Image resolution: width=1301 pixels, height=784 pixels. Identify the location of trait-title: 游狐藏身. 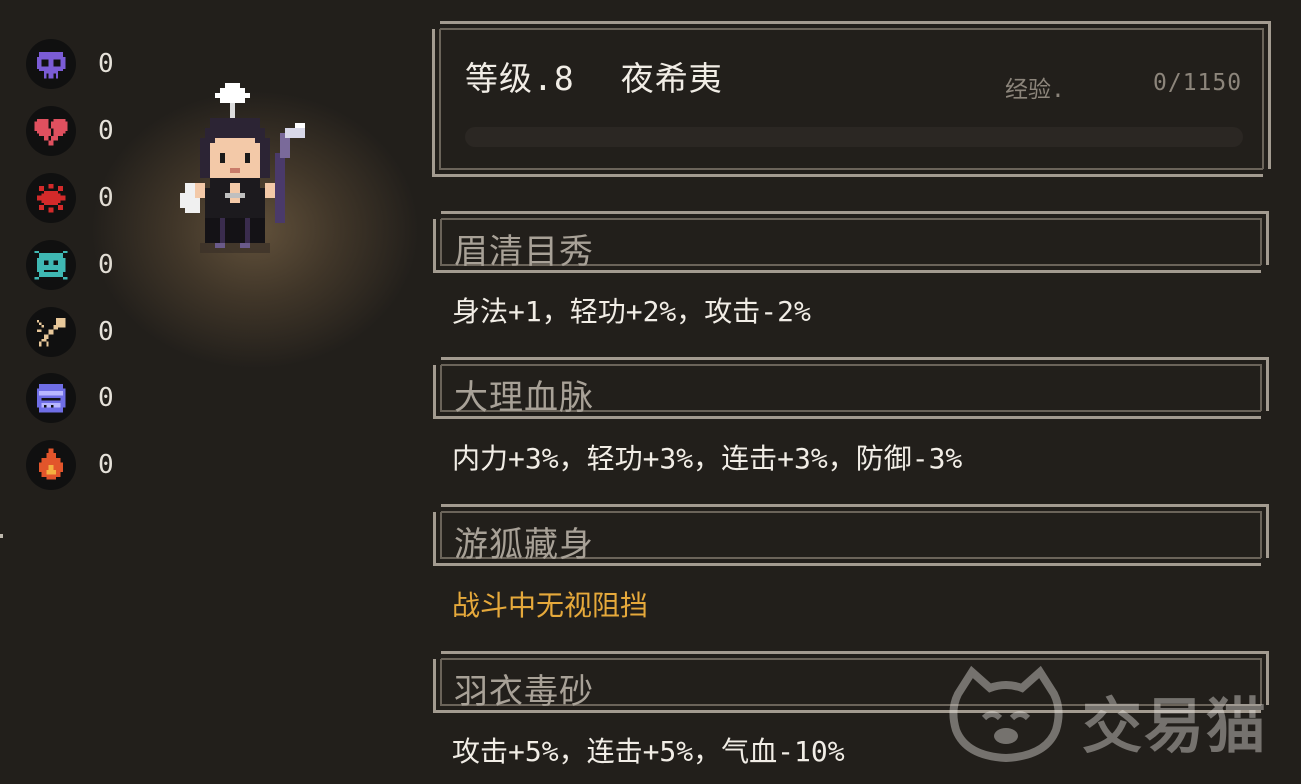
(524, 545).